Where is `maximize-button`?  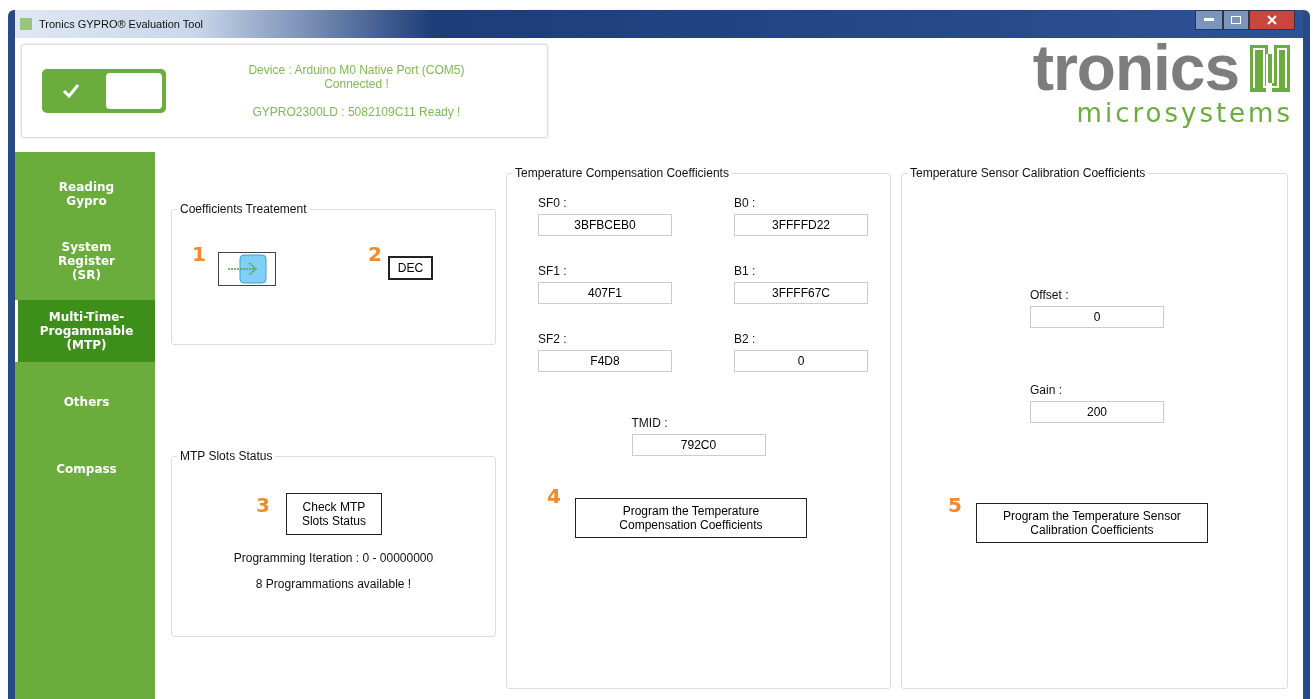
maximize-button is located at coordinates (1236, 20).